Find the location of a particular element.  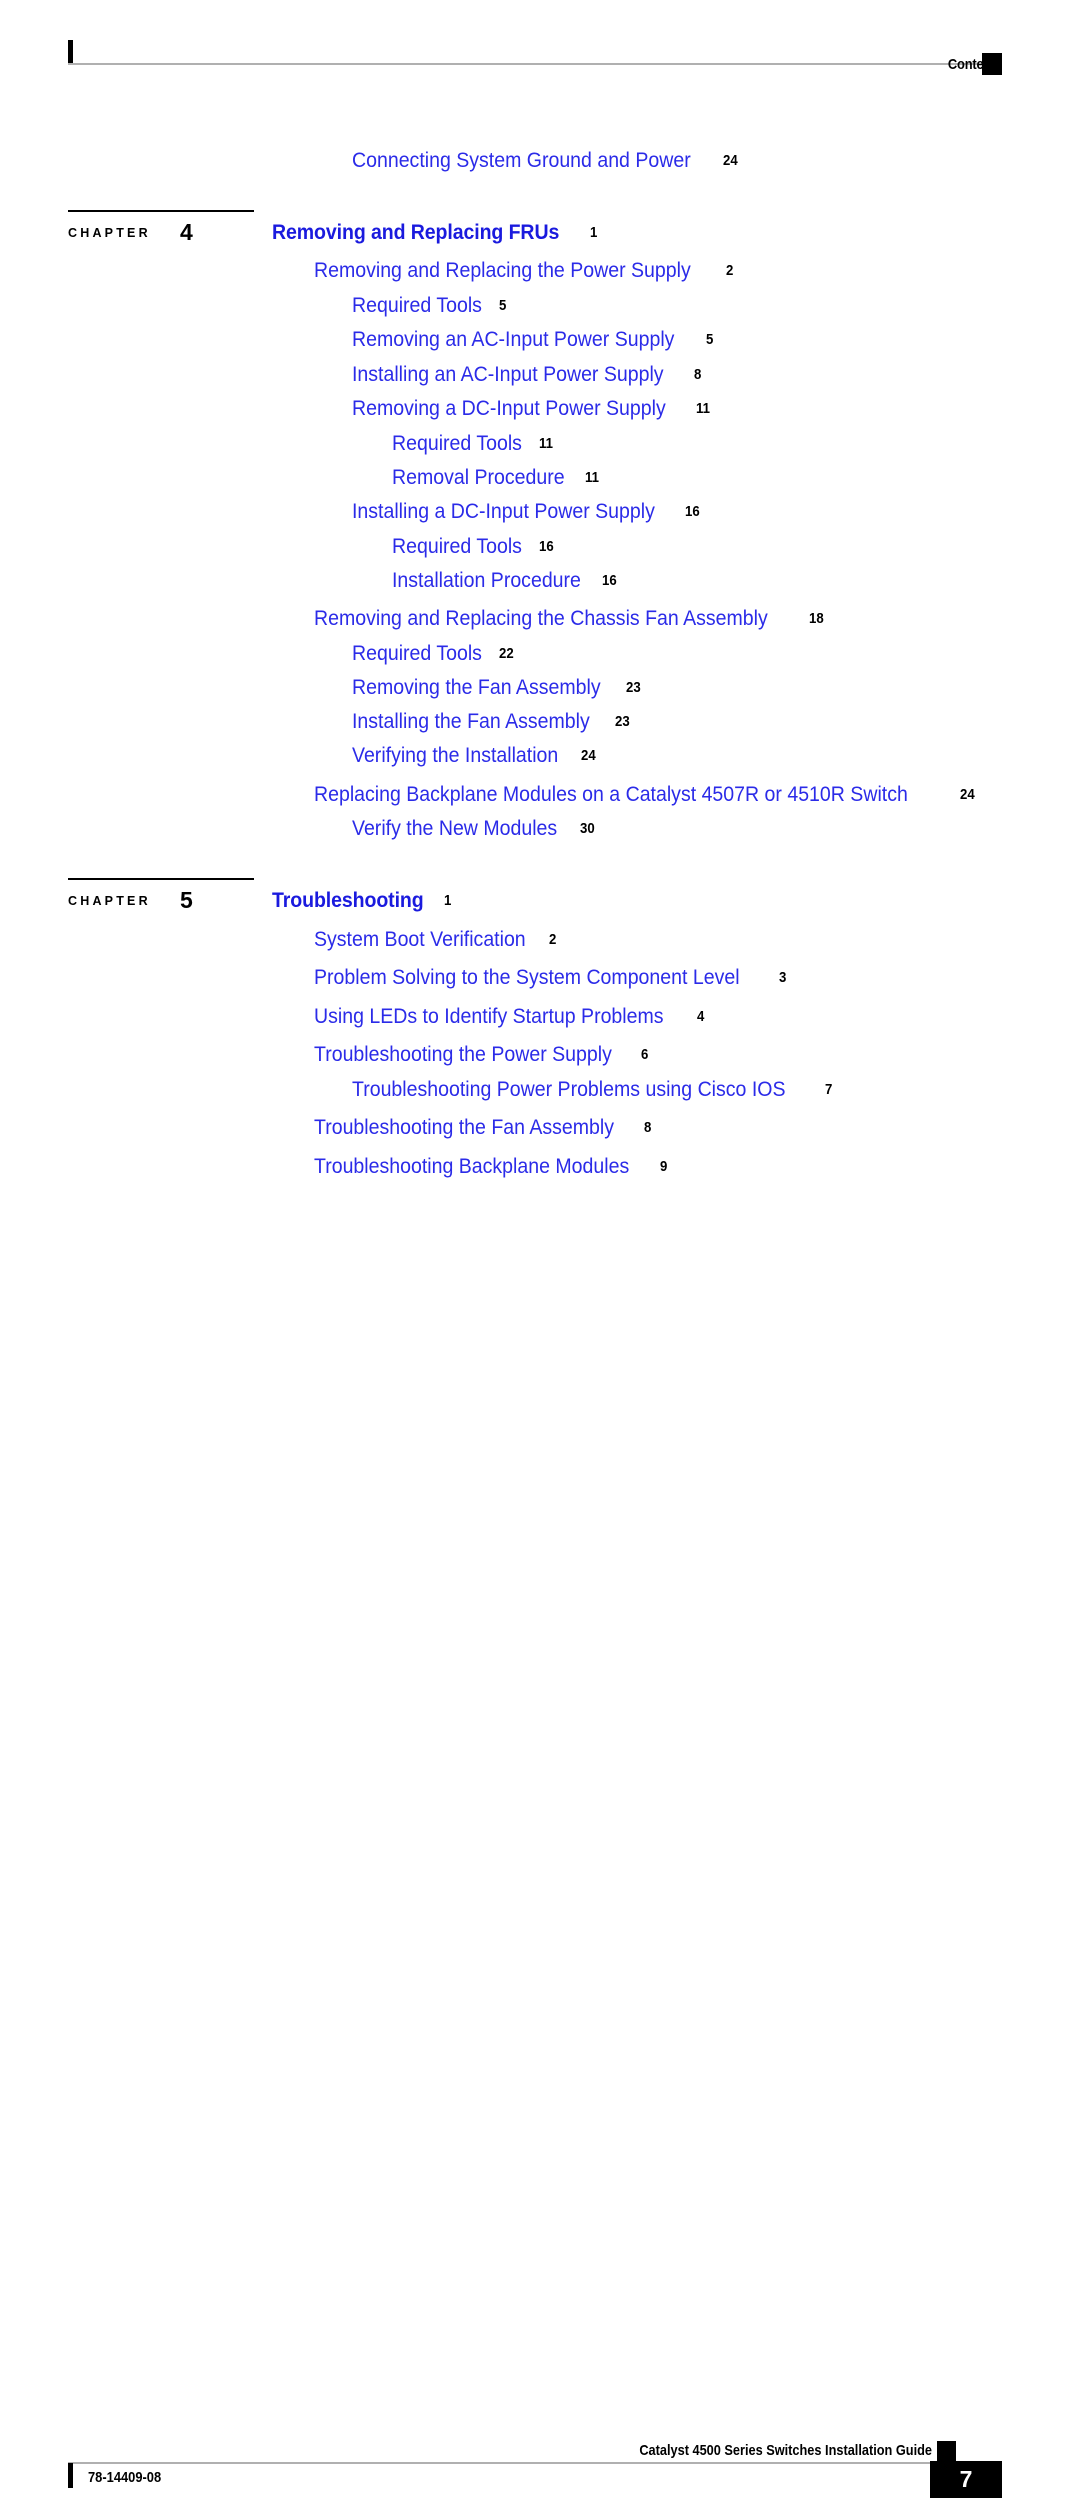

toc-entry: Installation Procedure 16 is located at coordinates (505, 581).